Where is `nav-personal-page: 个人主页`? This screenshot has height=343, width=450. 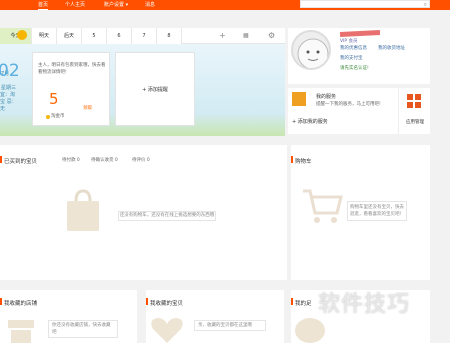 nav-personal-page: 个人主页 is located at coordinates (75, 5).